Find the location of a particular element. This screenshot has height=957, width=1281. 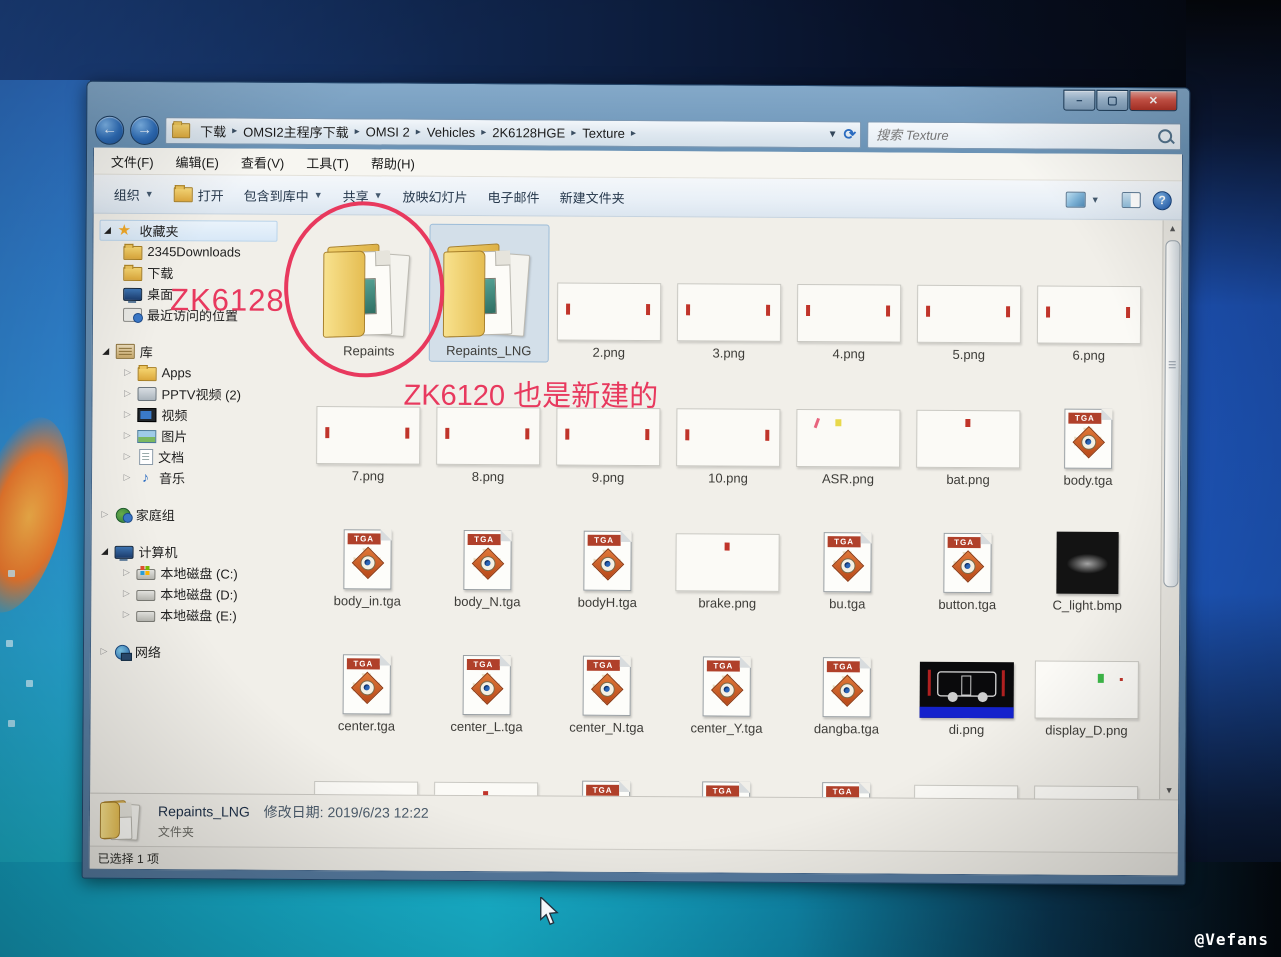

file-item-Repaints_LNG: Repaints_LNG is located at coordinates (489, 293).